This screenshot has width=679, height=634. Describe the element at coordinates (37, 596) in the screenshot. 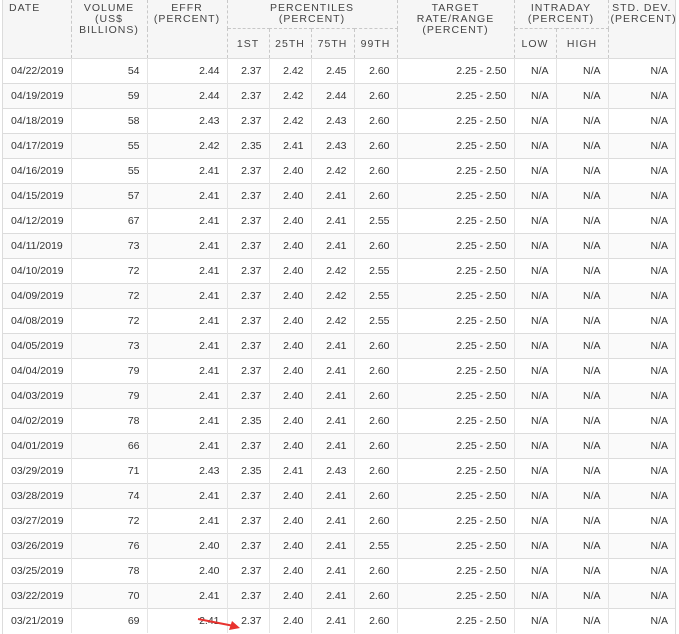

I see `cell-date: 03/22/2019` at that location.